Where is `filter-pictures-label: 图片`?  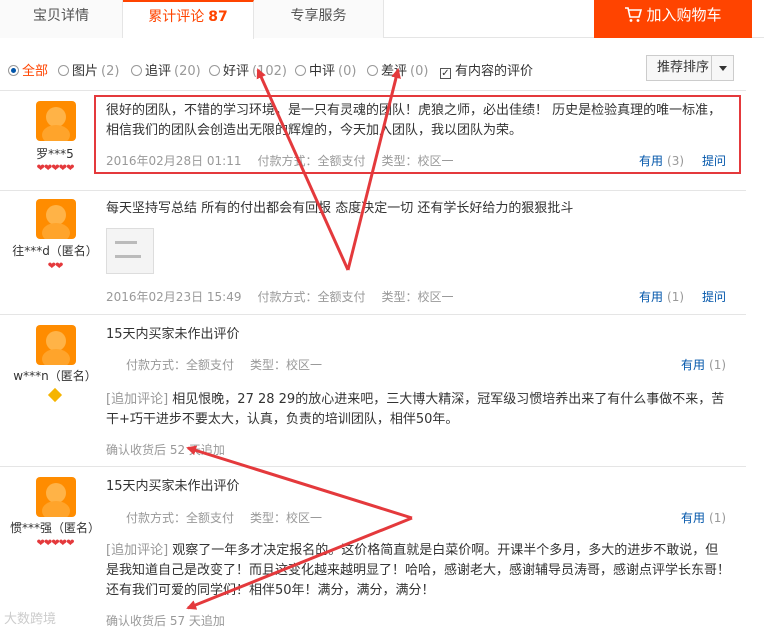
filter-pictures-label: 图片 is located at coordinates (85, 71).